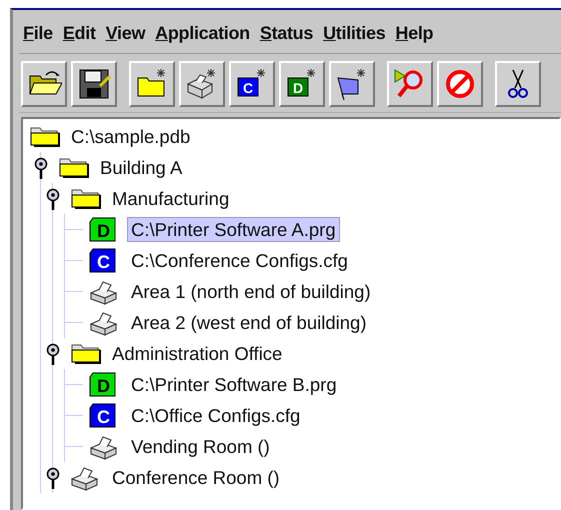 The width and height of the screenshot is (561, 510). What do you see at coordinates (202, 33) in the screenshot?
I see `menu-item: Application` at bounding box center [202, 33].